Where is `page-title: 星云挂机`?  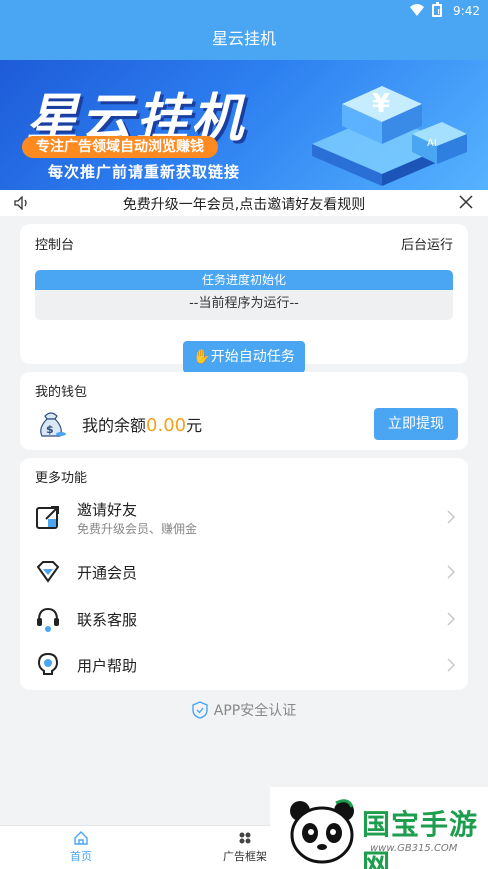
page-title: 星云挂机 is located at coordinates (243, 38).